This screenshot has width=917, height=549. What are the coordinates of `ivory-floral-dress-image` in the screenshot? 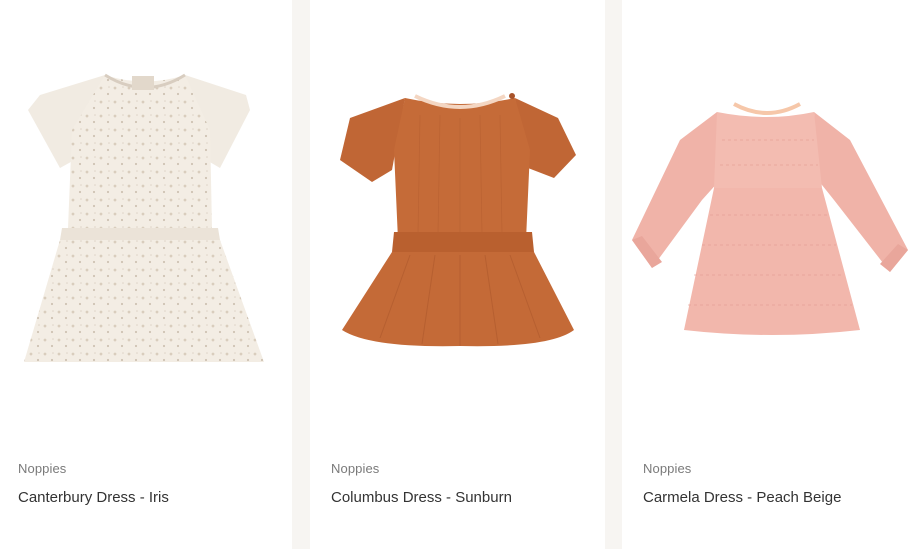 It's located at (144, 217).